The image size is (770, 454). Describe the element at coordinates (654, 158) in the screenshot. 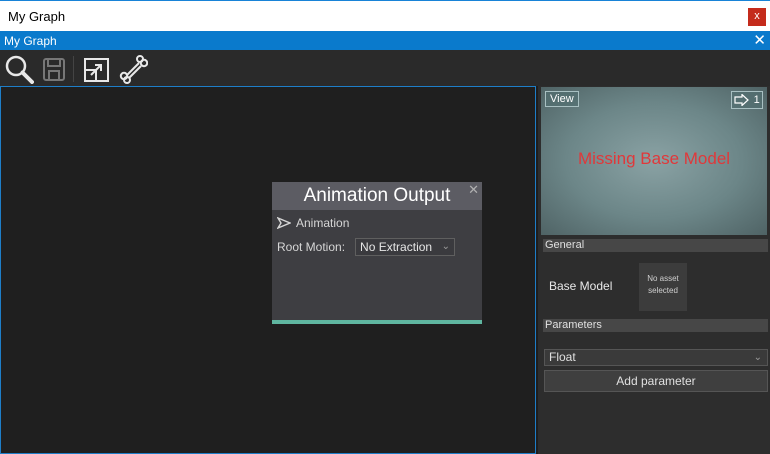

I see `missing-model-message: Missing Base Model` at that location.